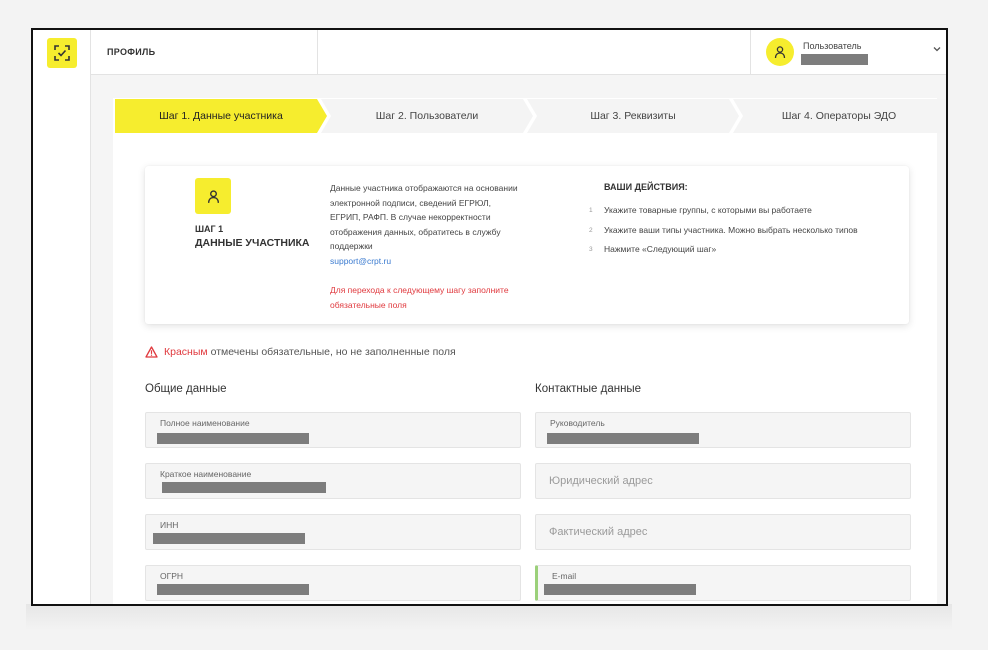 The image size is (988, 650). I want to click on short-name-field: Краткое наименование, so click(333, 481).